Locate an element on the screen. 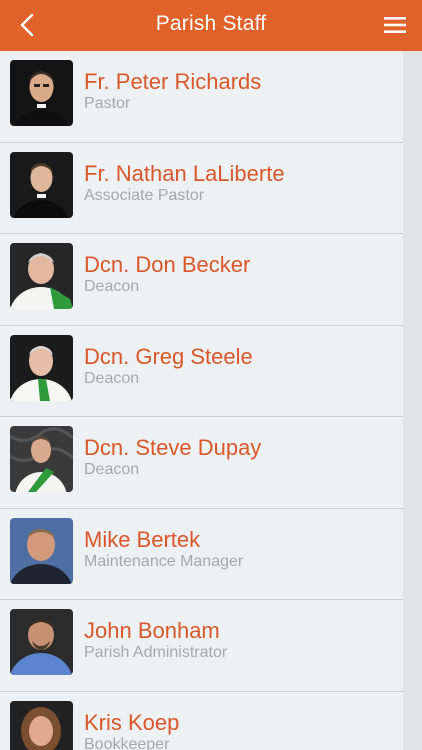 The height and width of the screenshot is (750, 422). scrollbar-track is located at coordinates (412, 400).